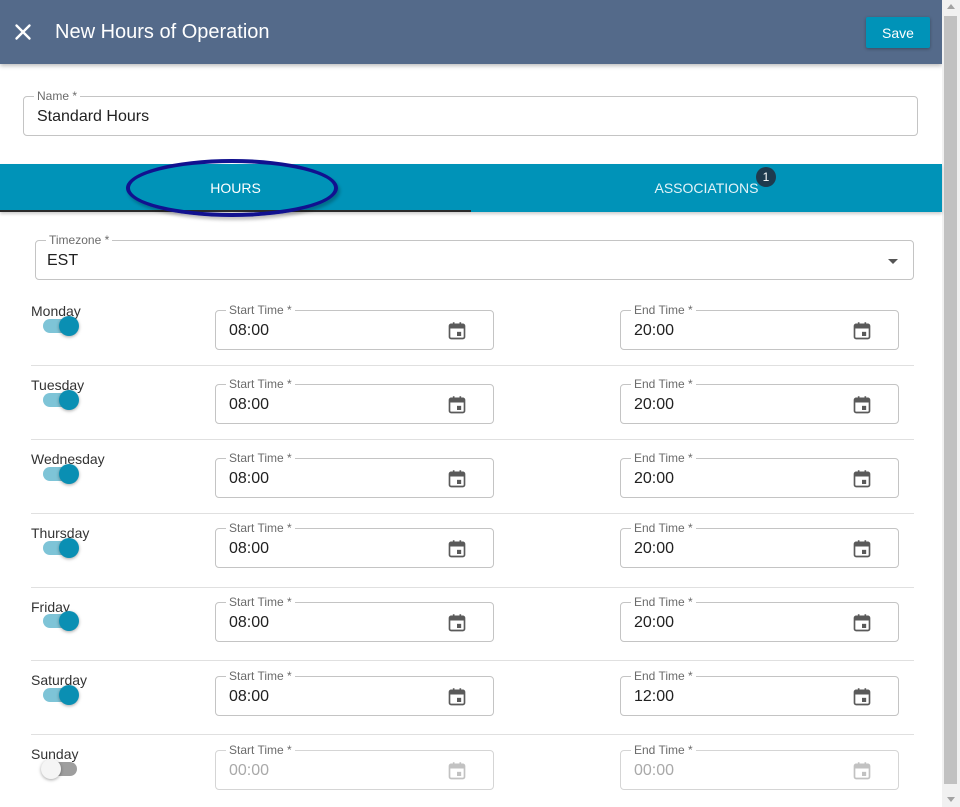  Describe the element at coordinates (93, 117) in the screenshot. I see `name-input: Standard Hours` at that location.